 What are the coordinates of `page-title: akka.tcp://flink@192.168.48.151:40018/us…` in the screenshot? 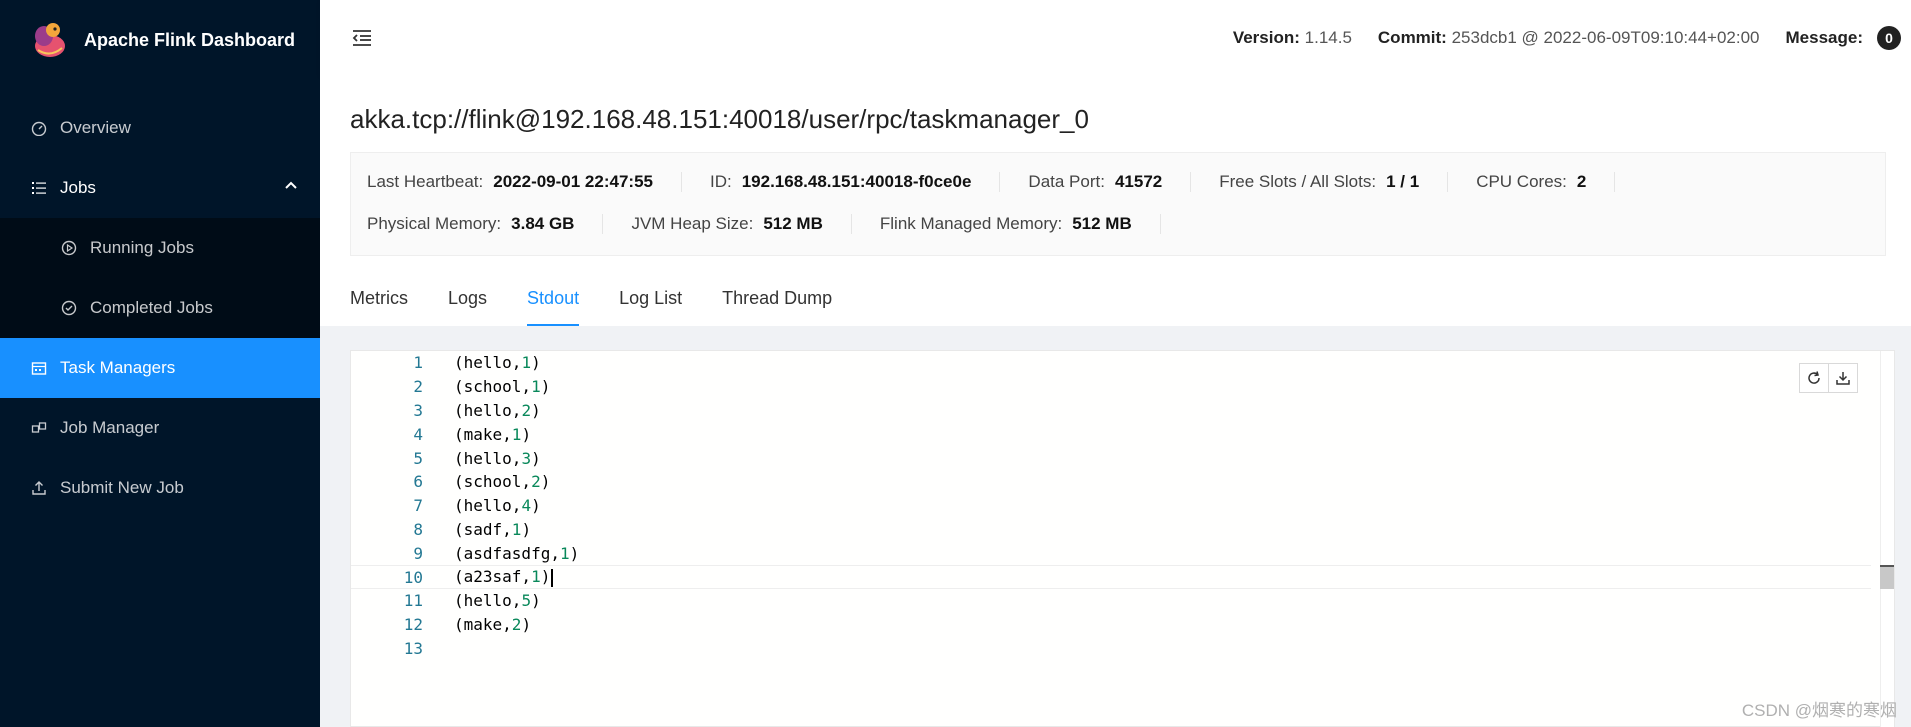 It's located at (719, 119).